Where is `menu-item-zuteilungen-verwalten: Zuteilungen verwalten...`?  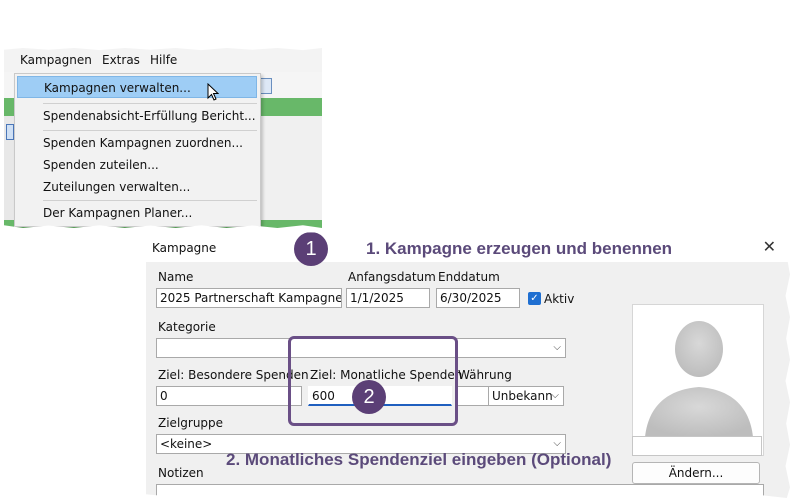 menu-item-zuteilungen-verwalten: Zuteilungen verwalten... is located at coordinates (137, 187).